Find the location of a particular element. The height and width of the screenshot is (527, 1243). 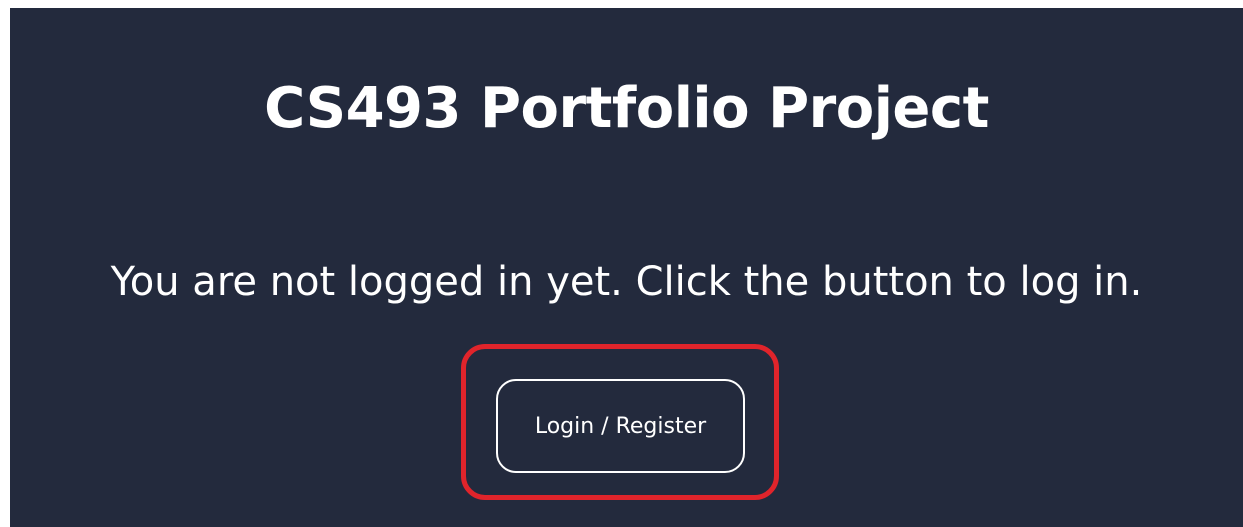

page-title: CS493 Portfolio Project is located at coordinates (626, 108).